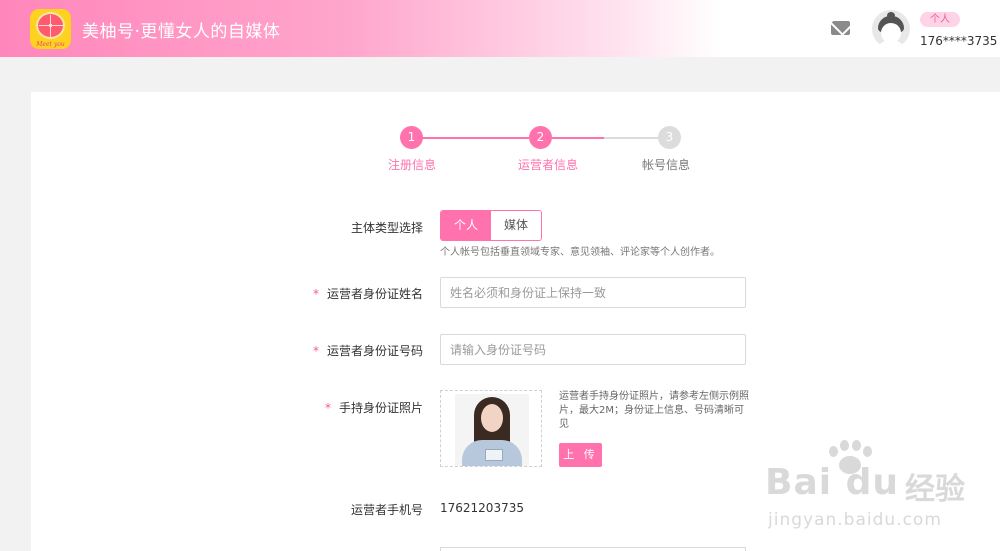  I want to click on avatar-body, so click(891, 44).